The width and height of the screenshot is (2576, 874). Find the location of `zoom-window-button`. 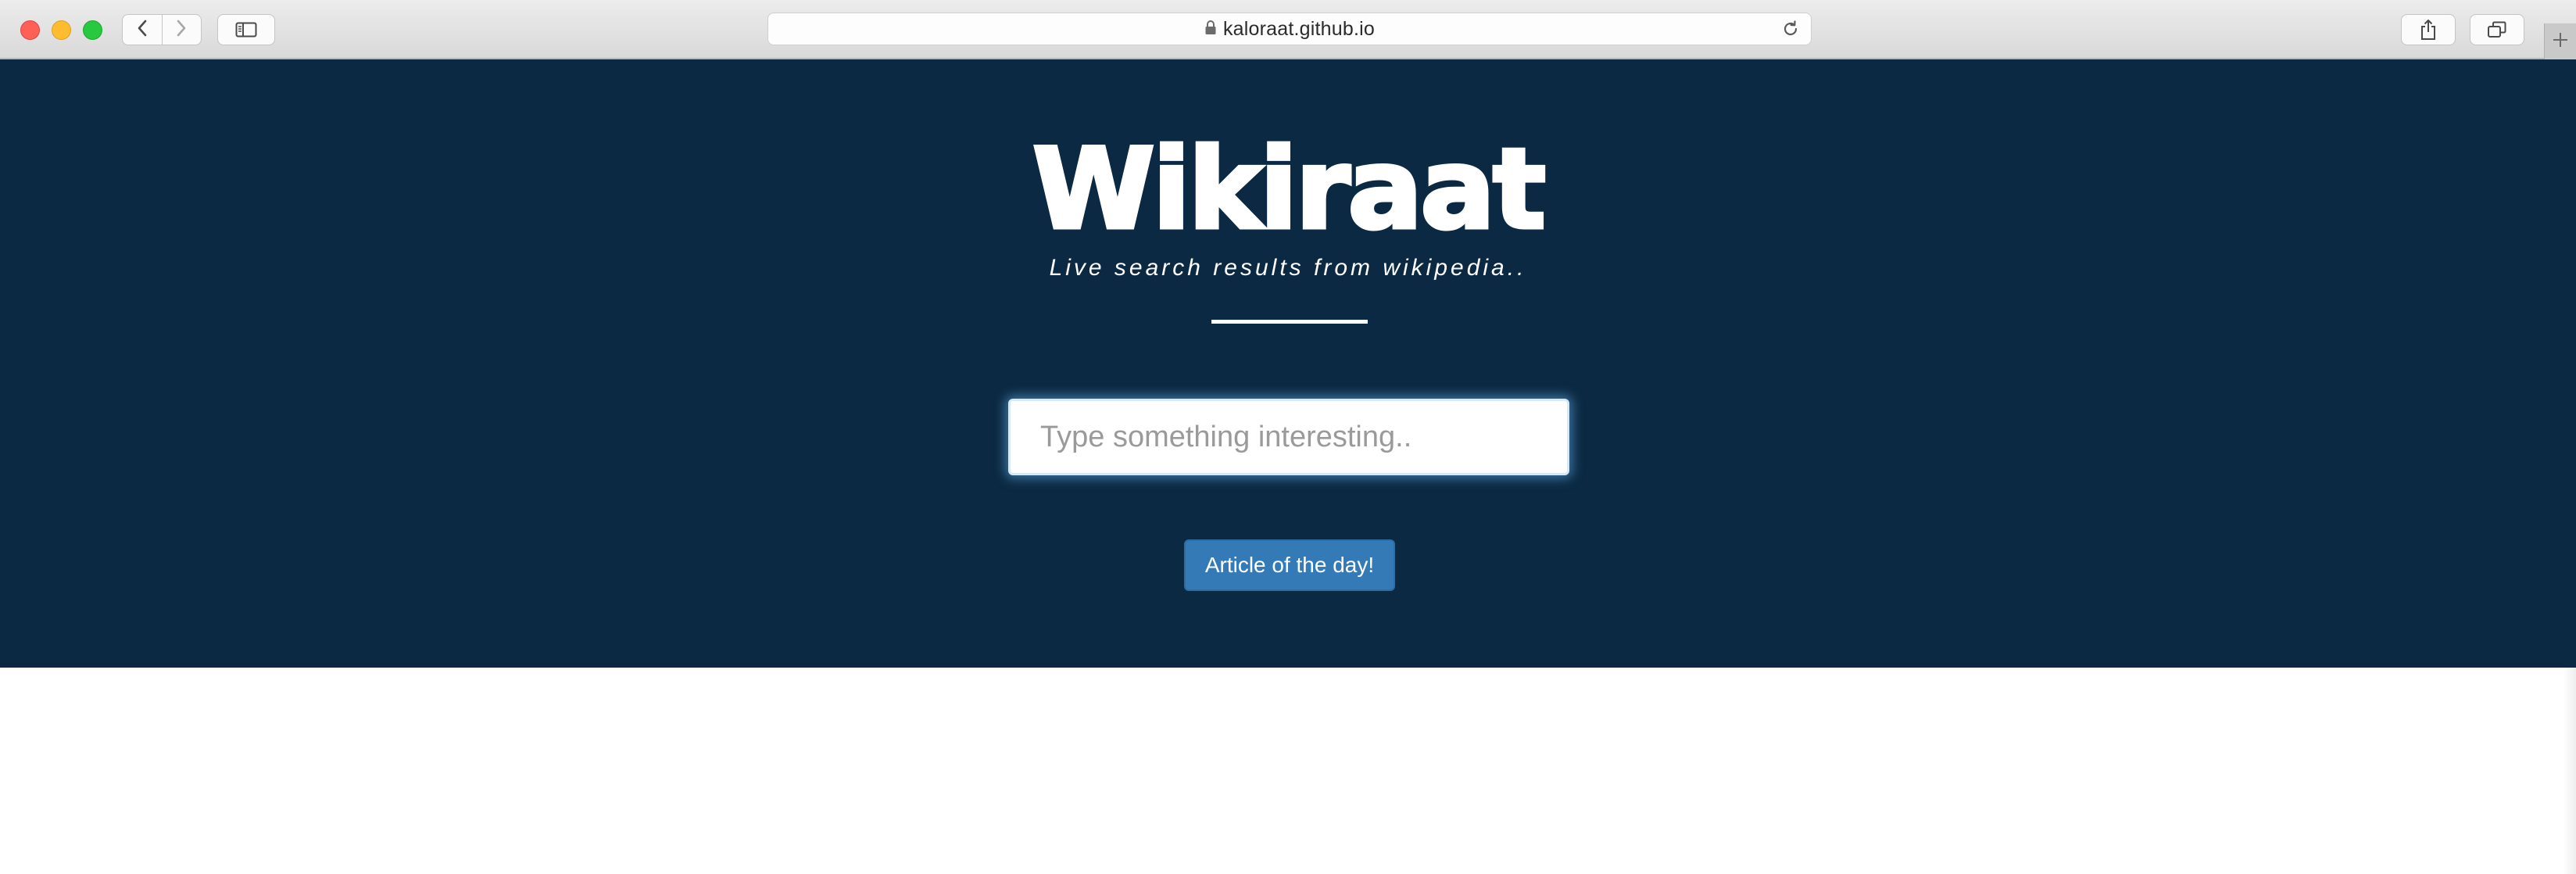

zoom-window-button is located at coordinates (92, 30).